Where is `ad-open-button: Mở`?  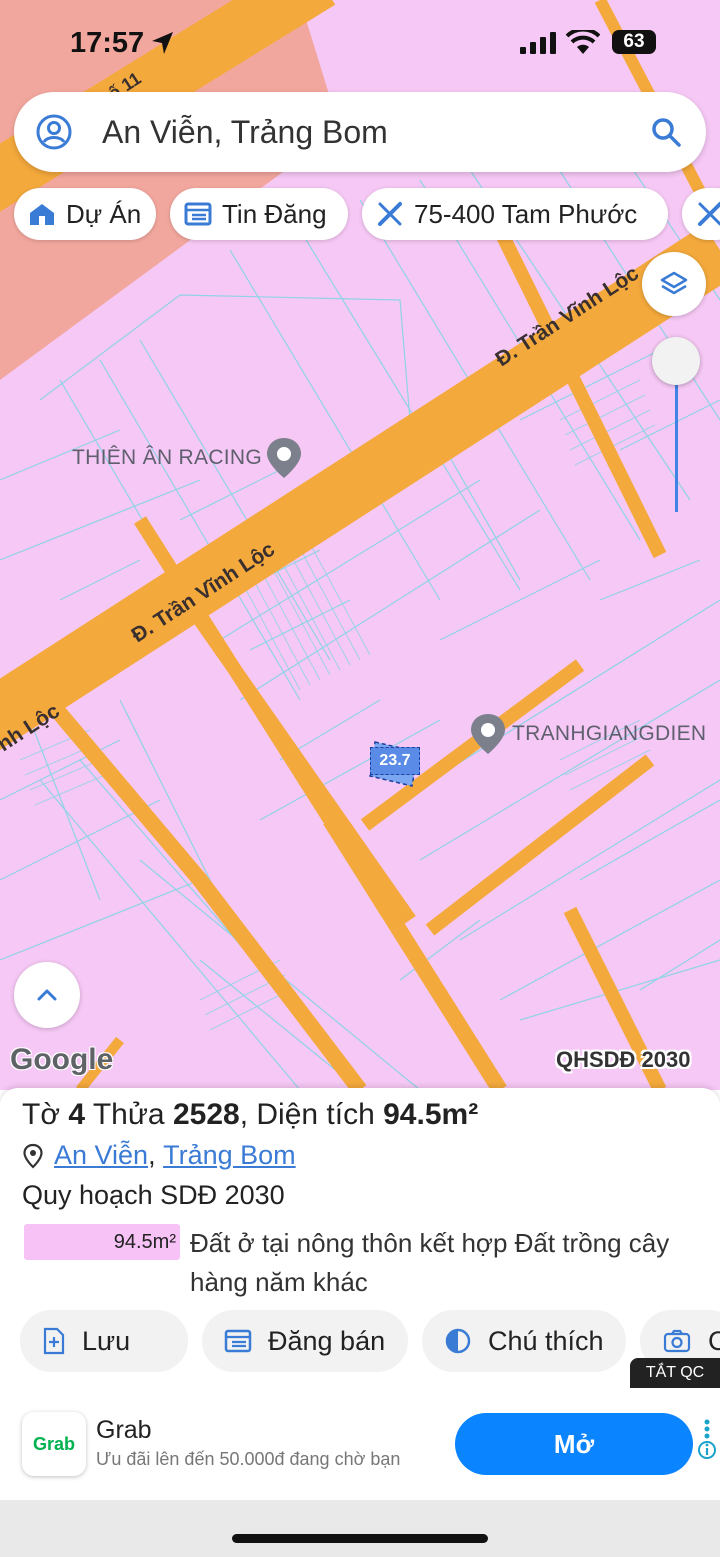 ad-open-button: Mở is located at coordinates (574, 1444).